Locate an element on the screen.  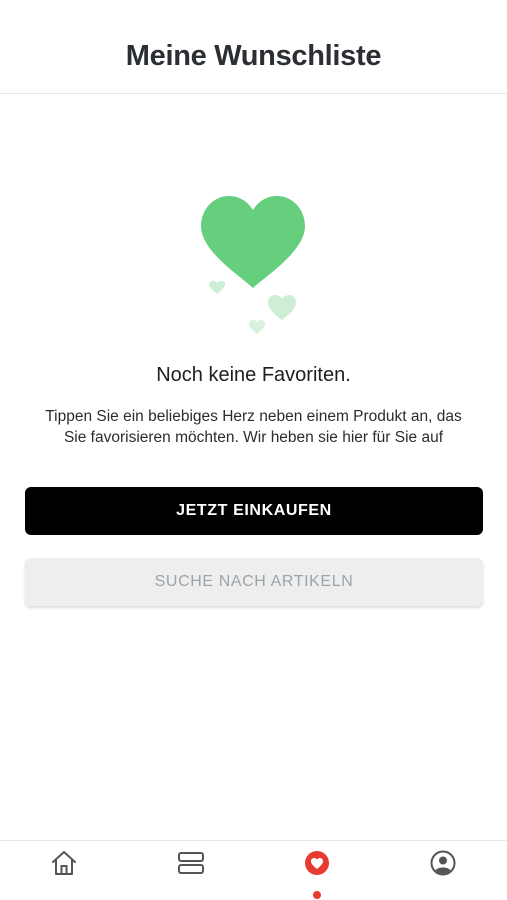
tab-profile is located at coordinates (443, 871).